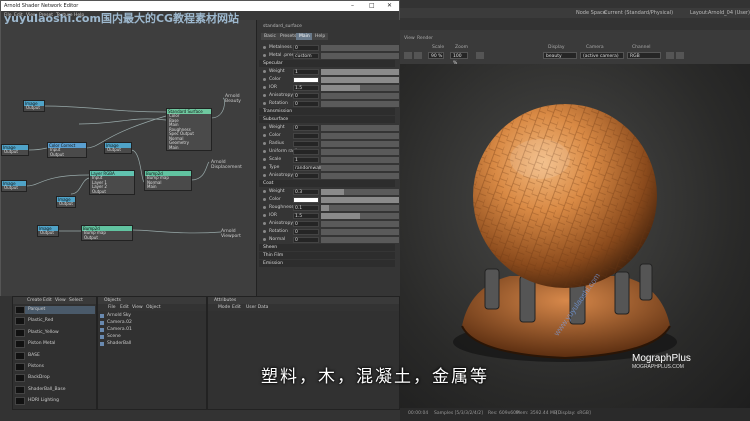 The height and width of the screenshot is (421, 750). What do you see at coordinates (436, 55) in the screenshot?
I see `scale-field: 90 %` at bounding box center [436, 55].